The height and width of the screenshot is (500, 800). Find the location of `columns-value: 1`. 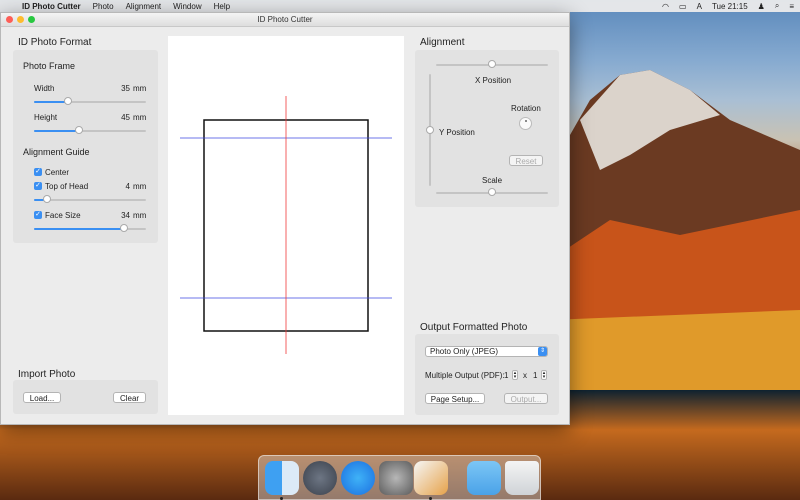

columns-value: 1 is located at coordinates (506, 375).